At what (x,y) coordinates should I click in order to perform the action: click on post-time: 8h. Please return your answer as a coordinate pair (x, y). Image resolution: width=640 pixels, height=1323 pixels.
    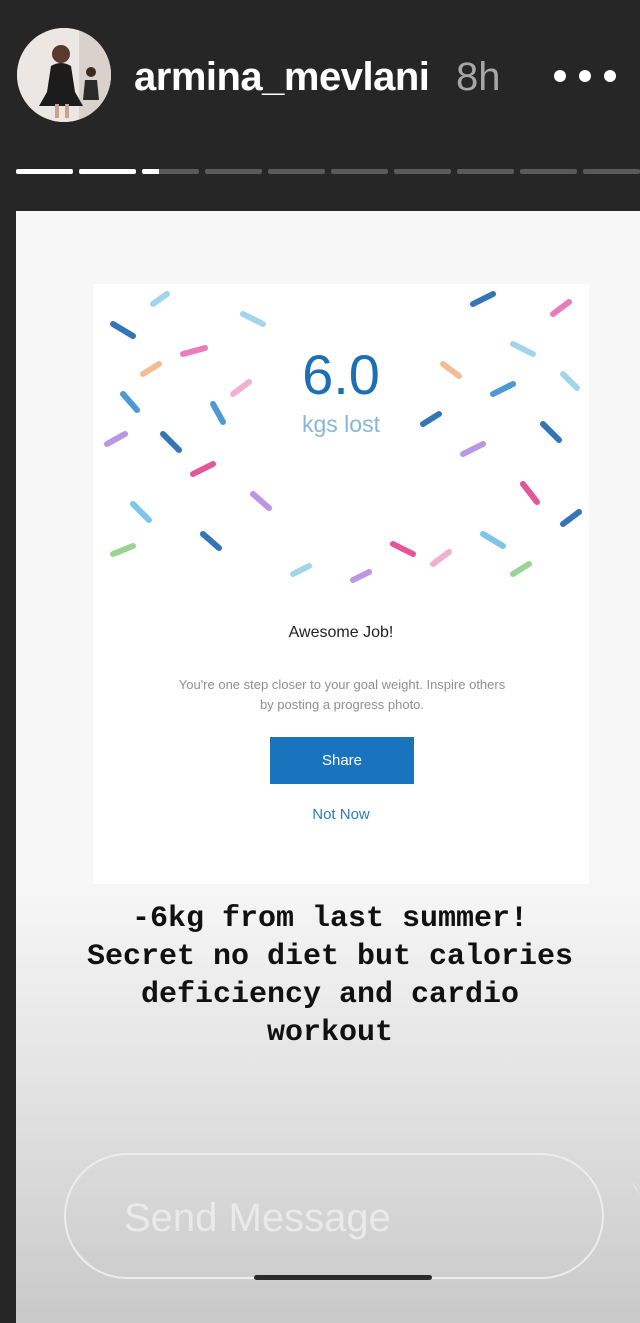
    Looking at the image, I should click on (478, 77).